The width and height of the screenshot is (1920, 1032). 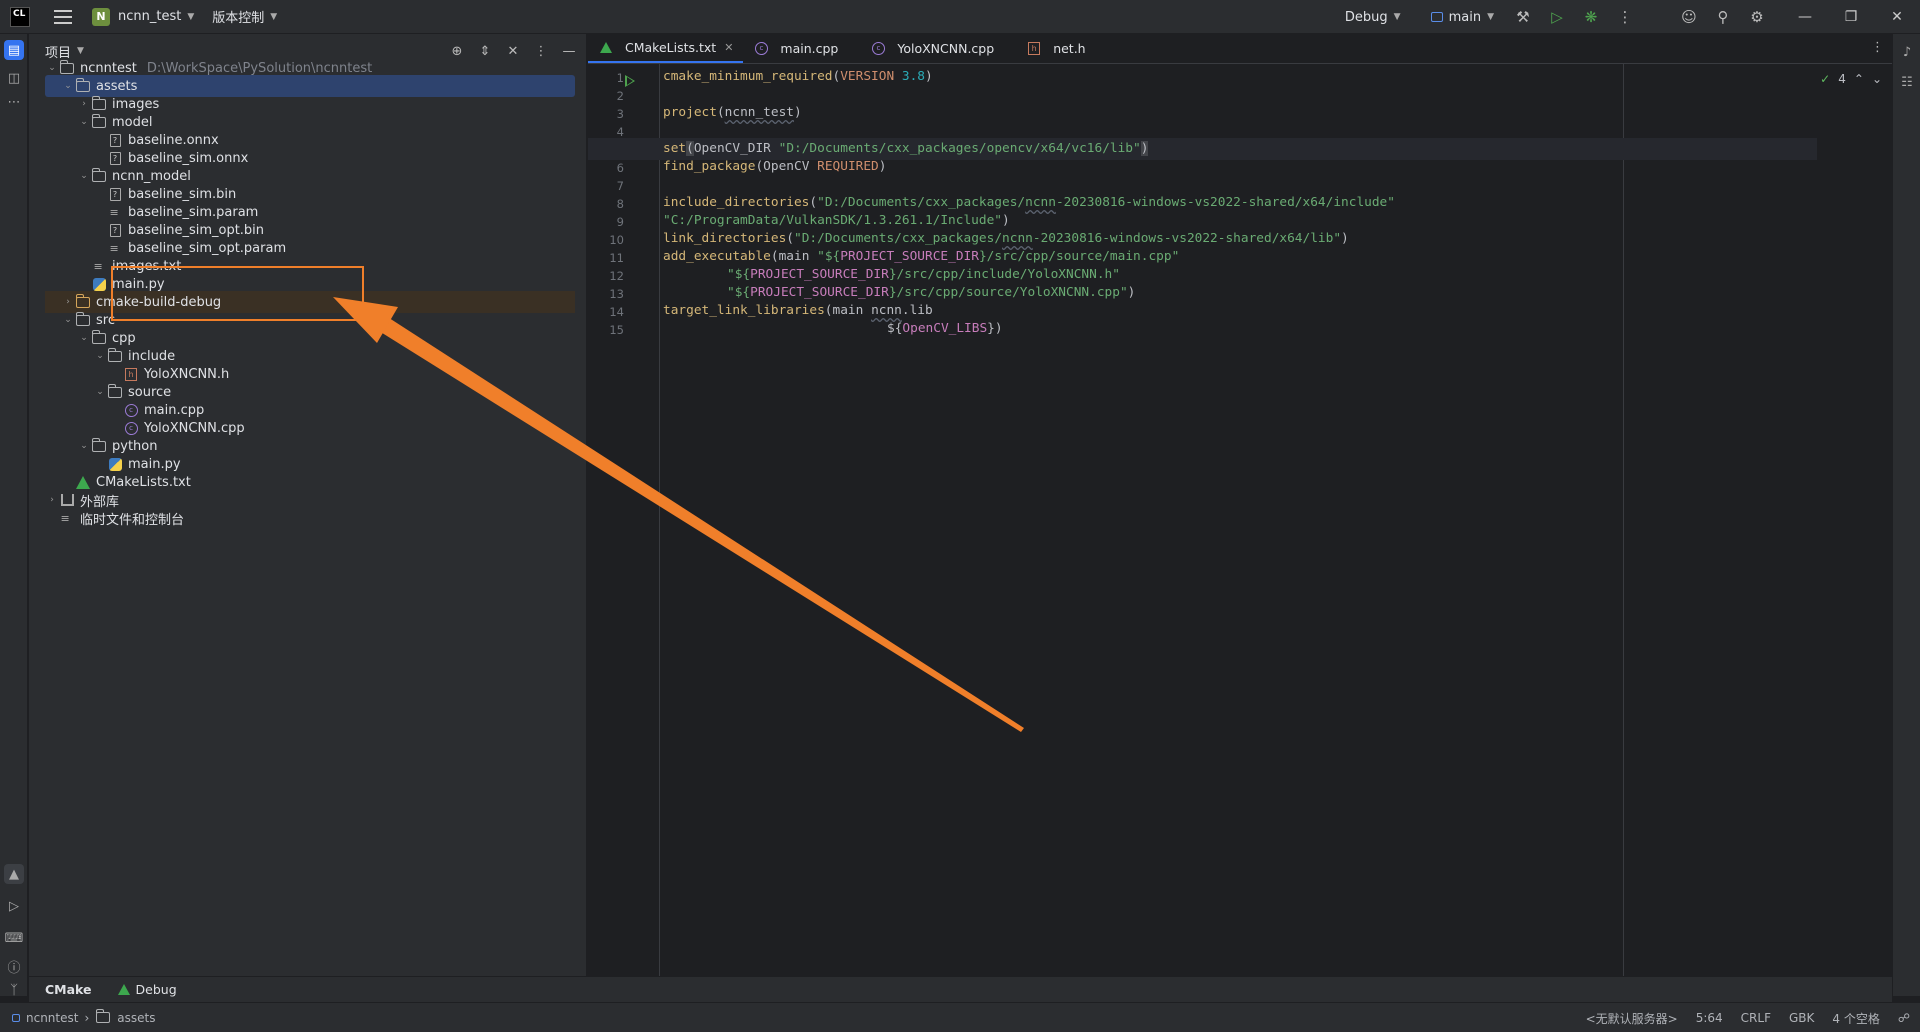 I want to click on breadcrumb-root: ncnntest, so click(x=52, y=1018).